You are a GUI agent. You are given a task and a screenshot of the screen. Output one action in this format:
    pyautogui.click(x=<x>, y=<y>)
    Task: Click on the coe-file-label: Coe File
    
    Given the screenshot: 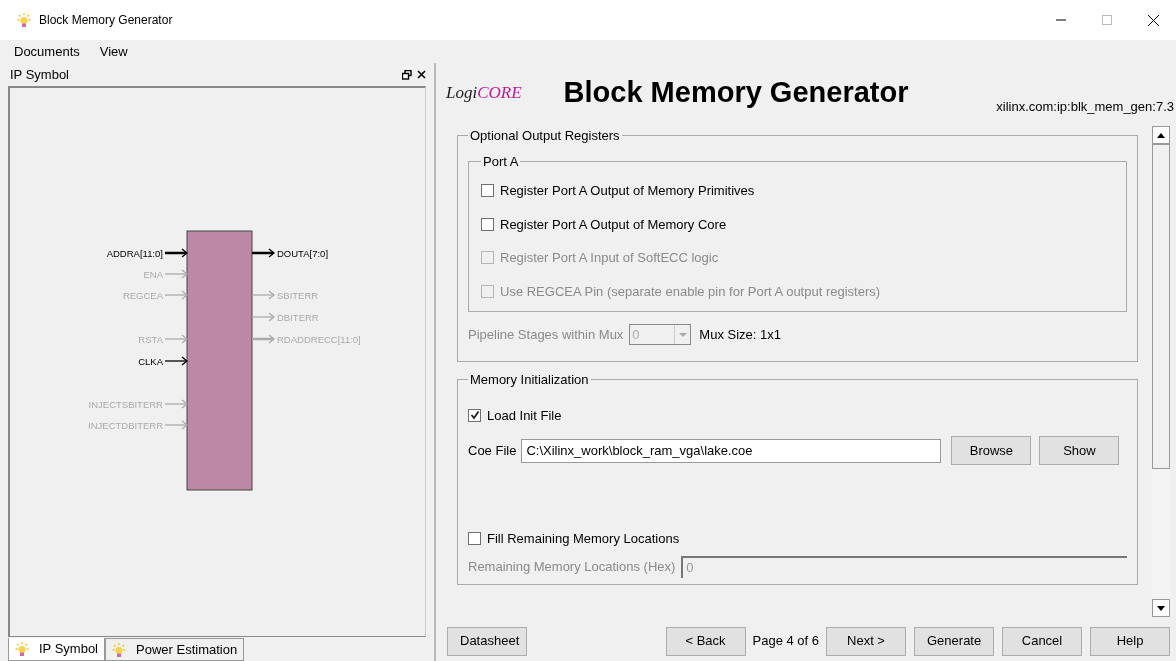 What is the action you would take?
    pyautogui.click(x=492, y=450)
    